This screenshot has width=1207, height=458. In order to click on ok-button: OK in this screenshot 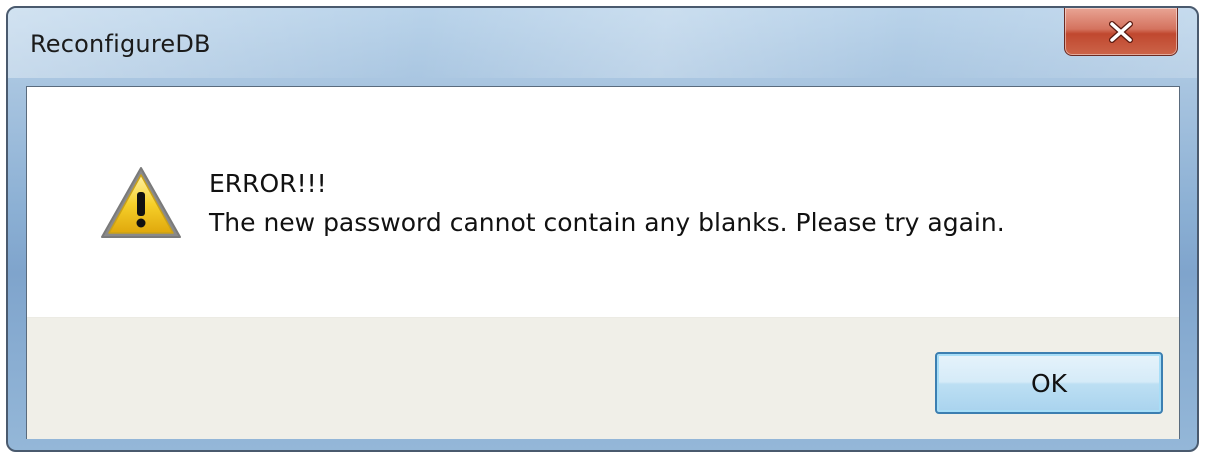, I will do `click(1049, 383)`.